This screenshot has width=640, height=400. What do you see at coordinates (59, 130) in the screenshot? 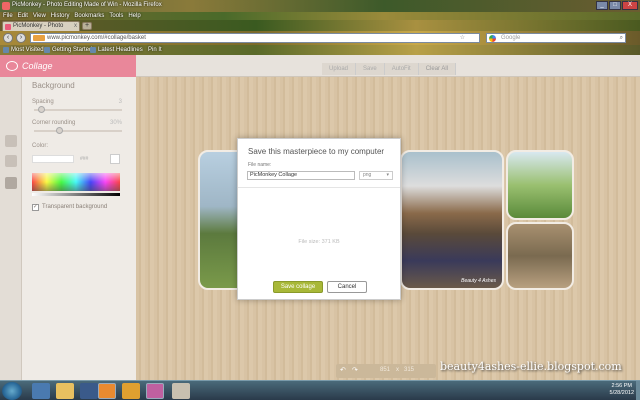
I see `corner-rounding-slider-knob` at bounding box center [59, 130].